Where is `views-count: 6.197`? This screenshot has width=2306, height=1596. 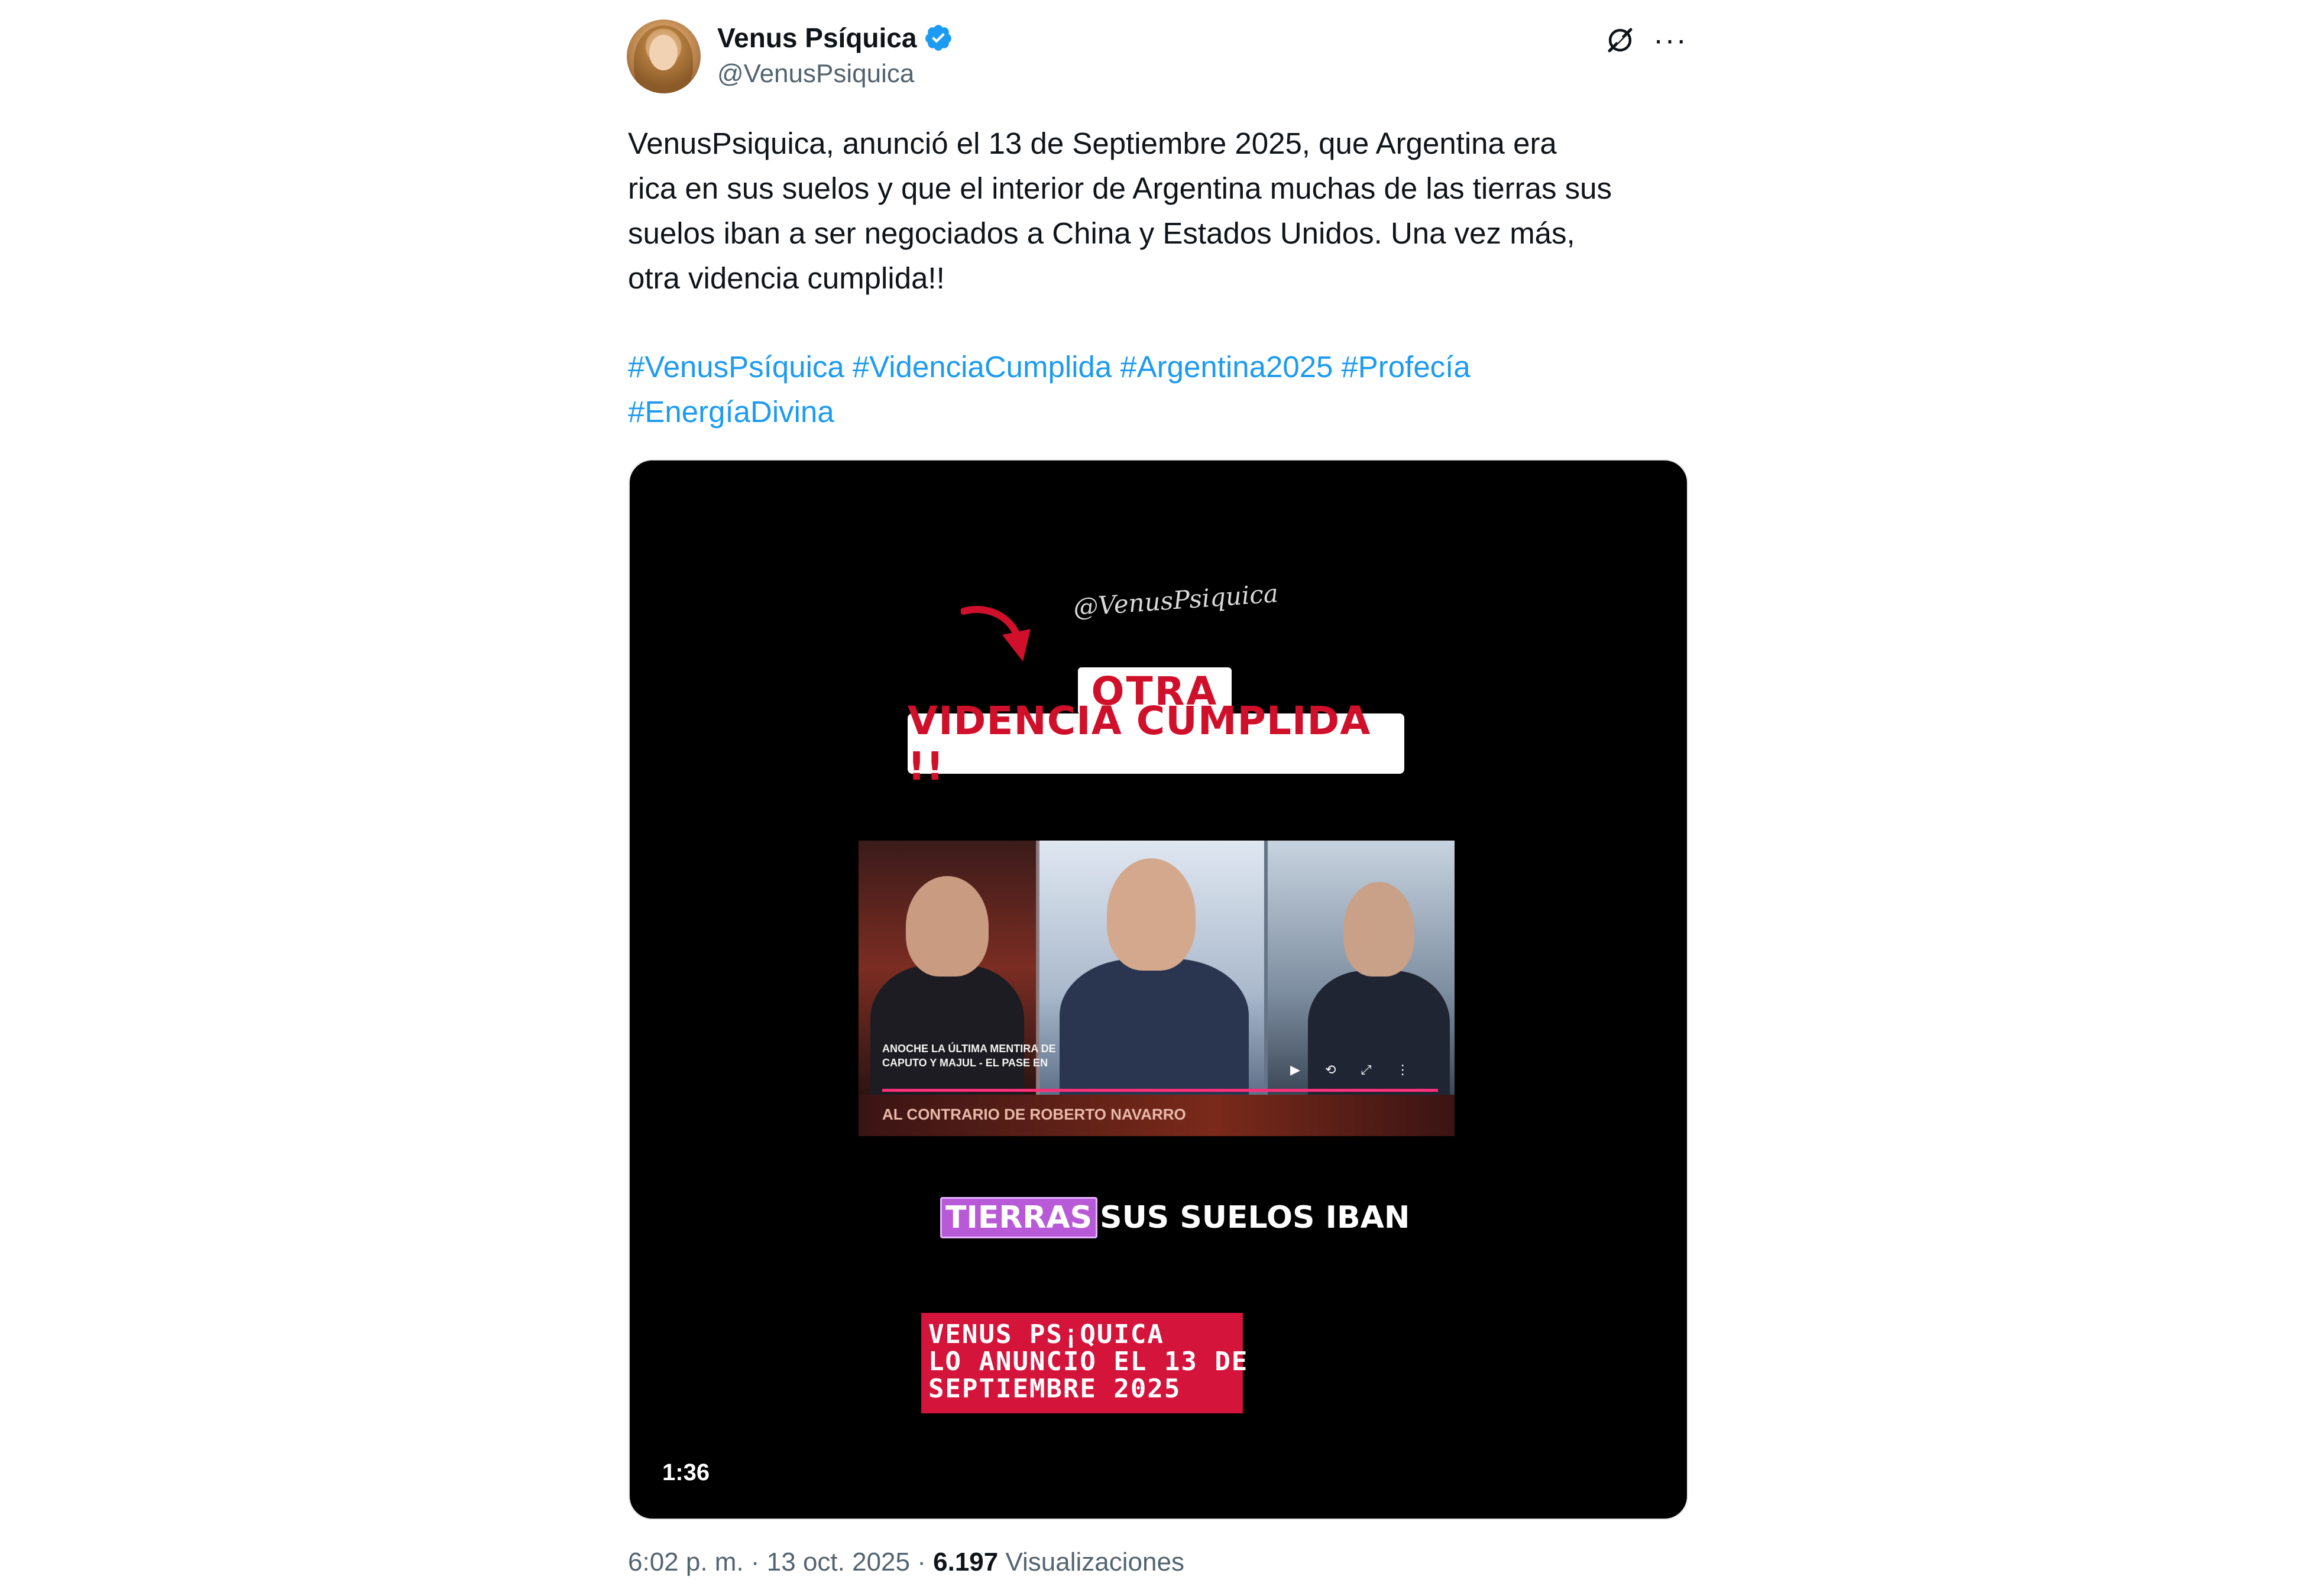
views-count: 6.197 is located at coordinates (966, 1562).